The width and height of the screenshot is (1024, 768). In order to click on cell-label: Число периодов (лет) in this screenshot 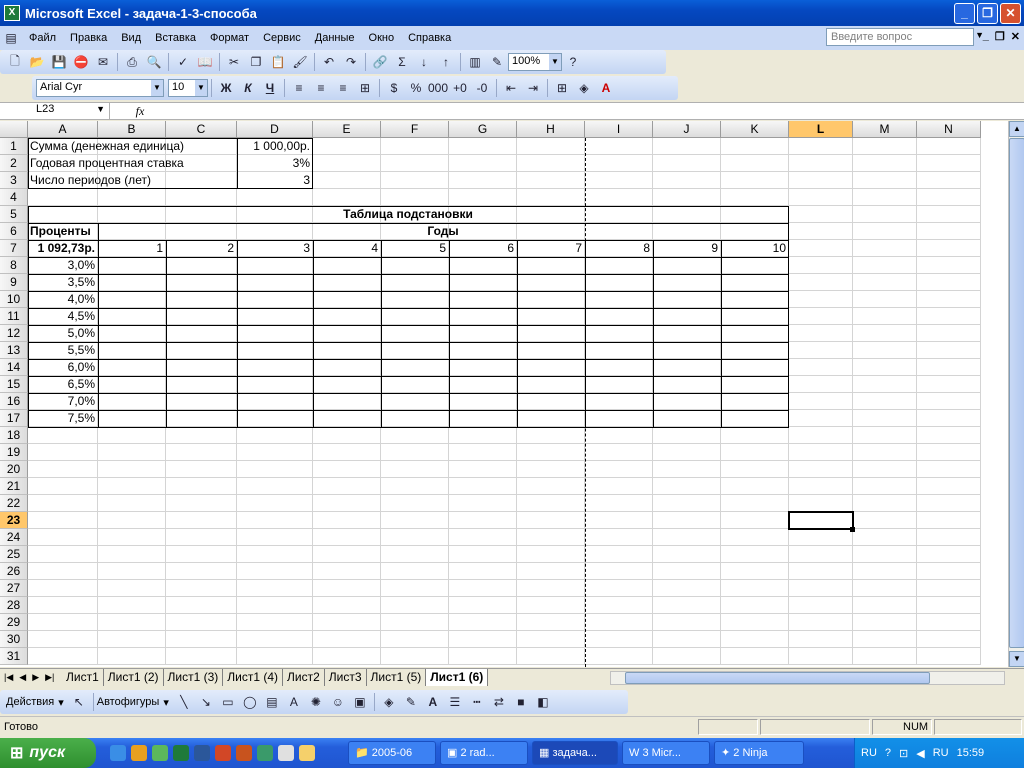, I will do `click(132, 180)`.